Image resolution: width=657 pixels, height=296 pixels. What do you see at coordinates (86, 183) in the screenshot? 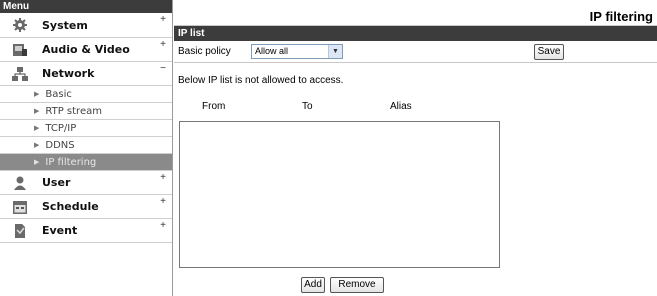
I see `menu-item-user: User +` at bounding box center [86, 183].